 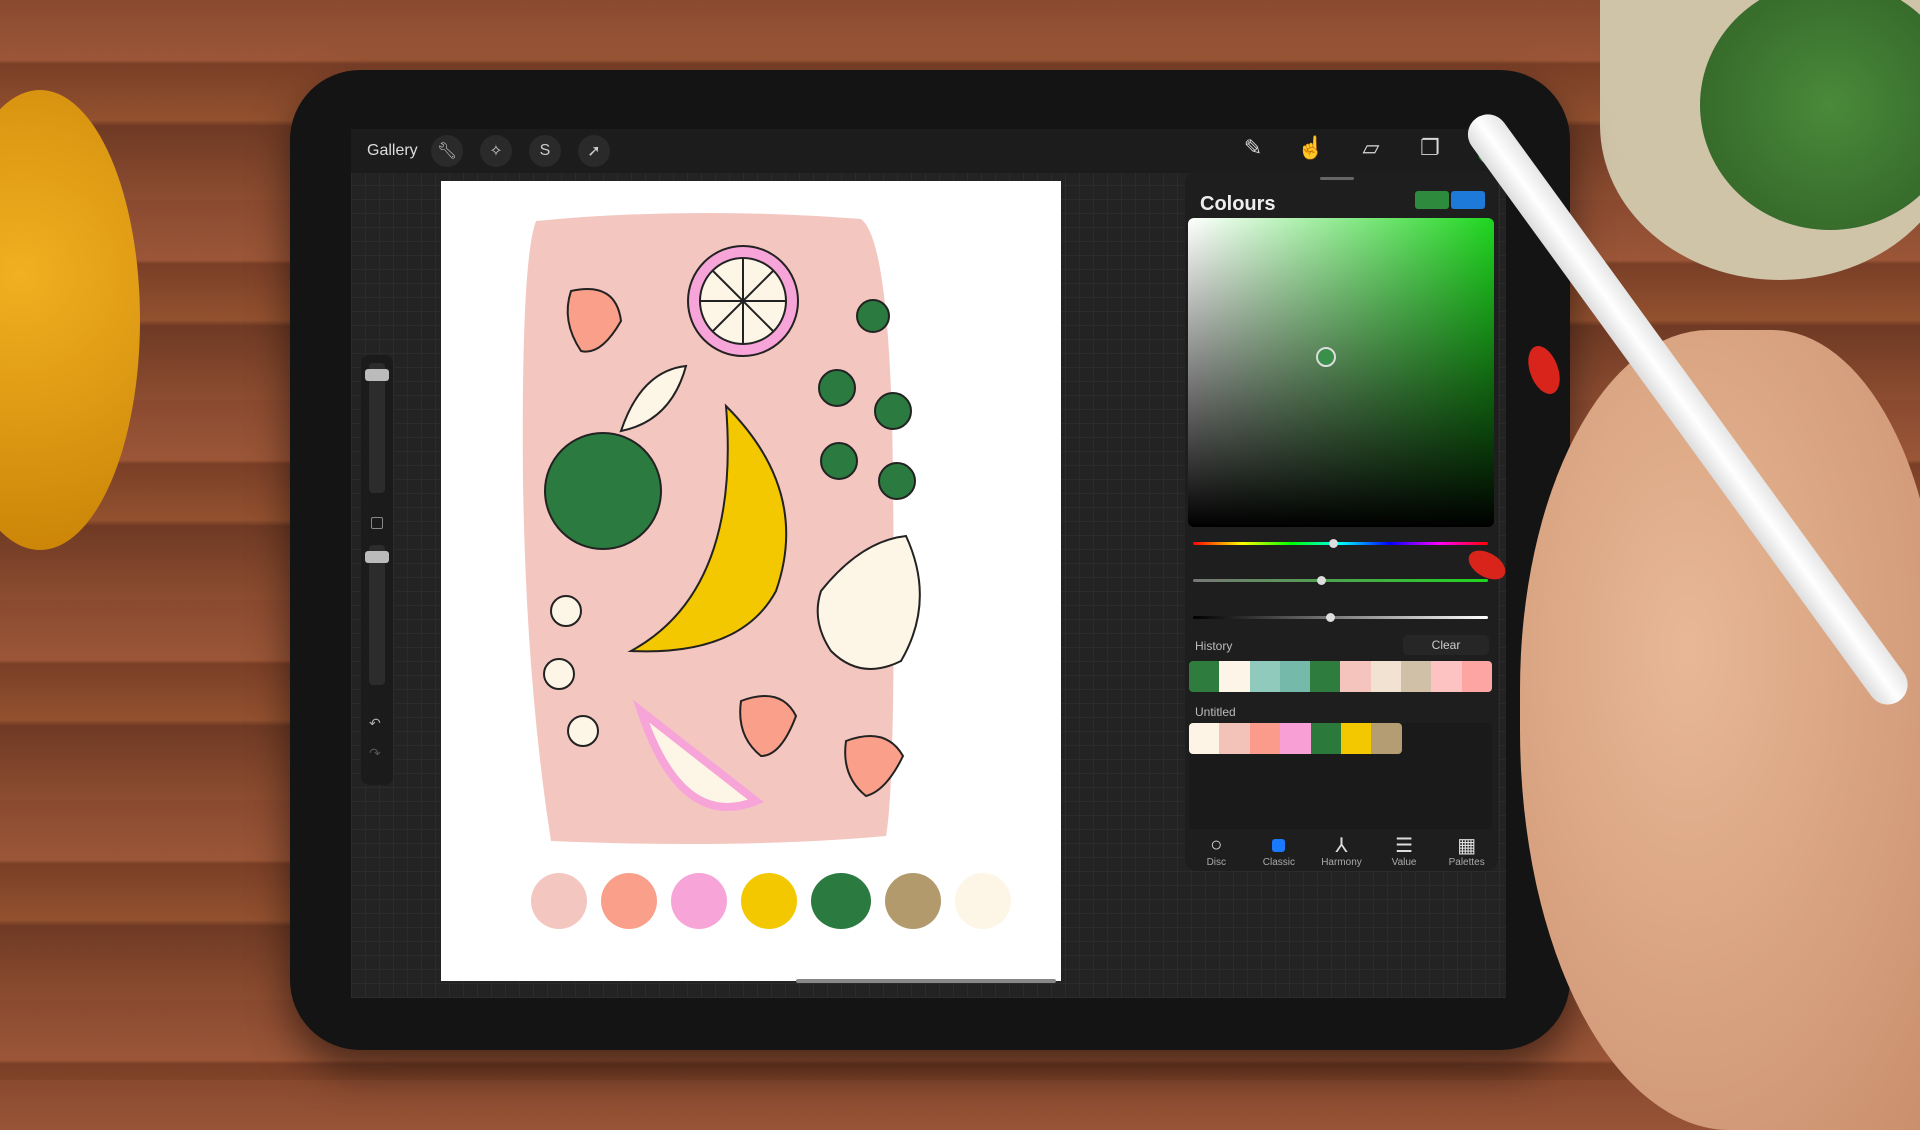 I want to click on swatch-salmon, so click(x=629, y=901).